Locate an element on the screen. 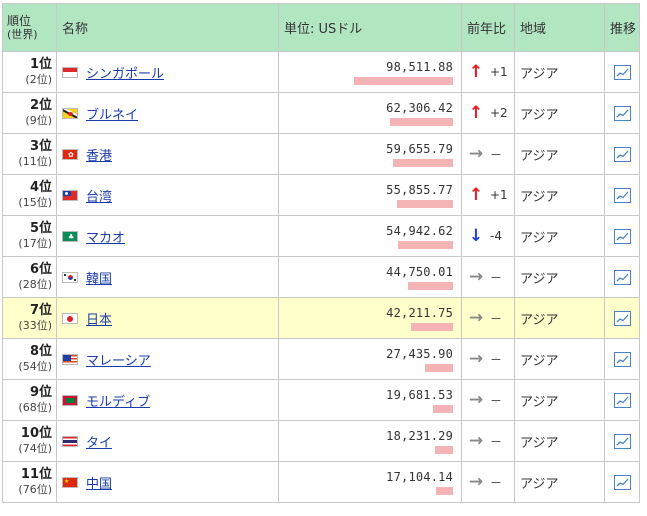  world-rank: (33位) is located at coordinates (35, 325).